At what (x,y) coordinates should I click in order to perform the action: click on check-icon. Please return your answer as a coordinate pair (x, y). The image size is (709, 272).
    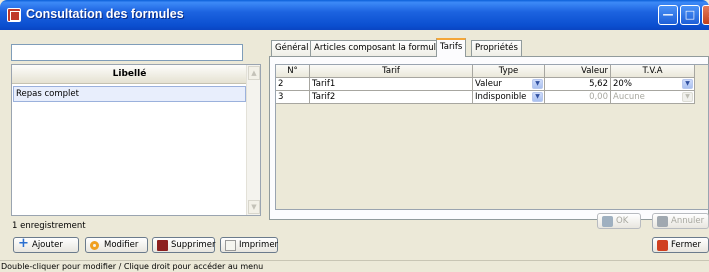
    Looking at the image, I should click on (607, 221).